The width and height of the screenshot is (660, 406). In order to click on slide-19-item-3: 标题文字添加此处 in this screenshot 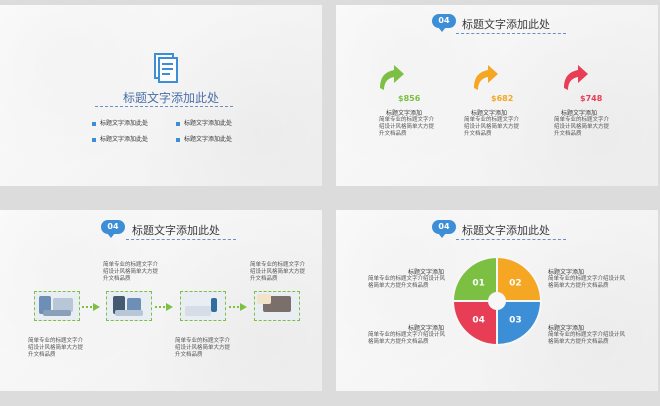, I will do `click(120, 138)`.